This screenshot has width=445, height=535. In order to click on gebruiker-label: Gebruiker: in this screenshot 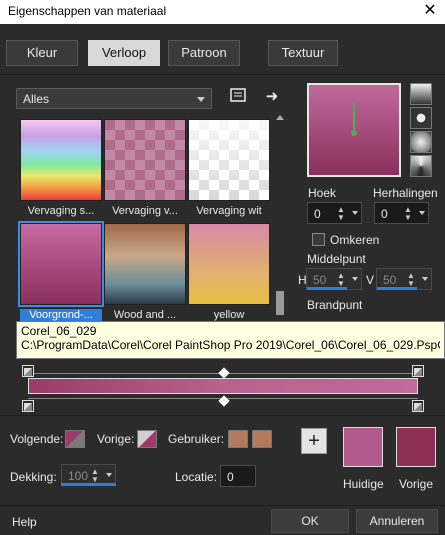, I will do `click(196, 439)`.